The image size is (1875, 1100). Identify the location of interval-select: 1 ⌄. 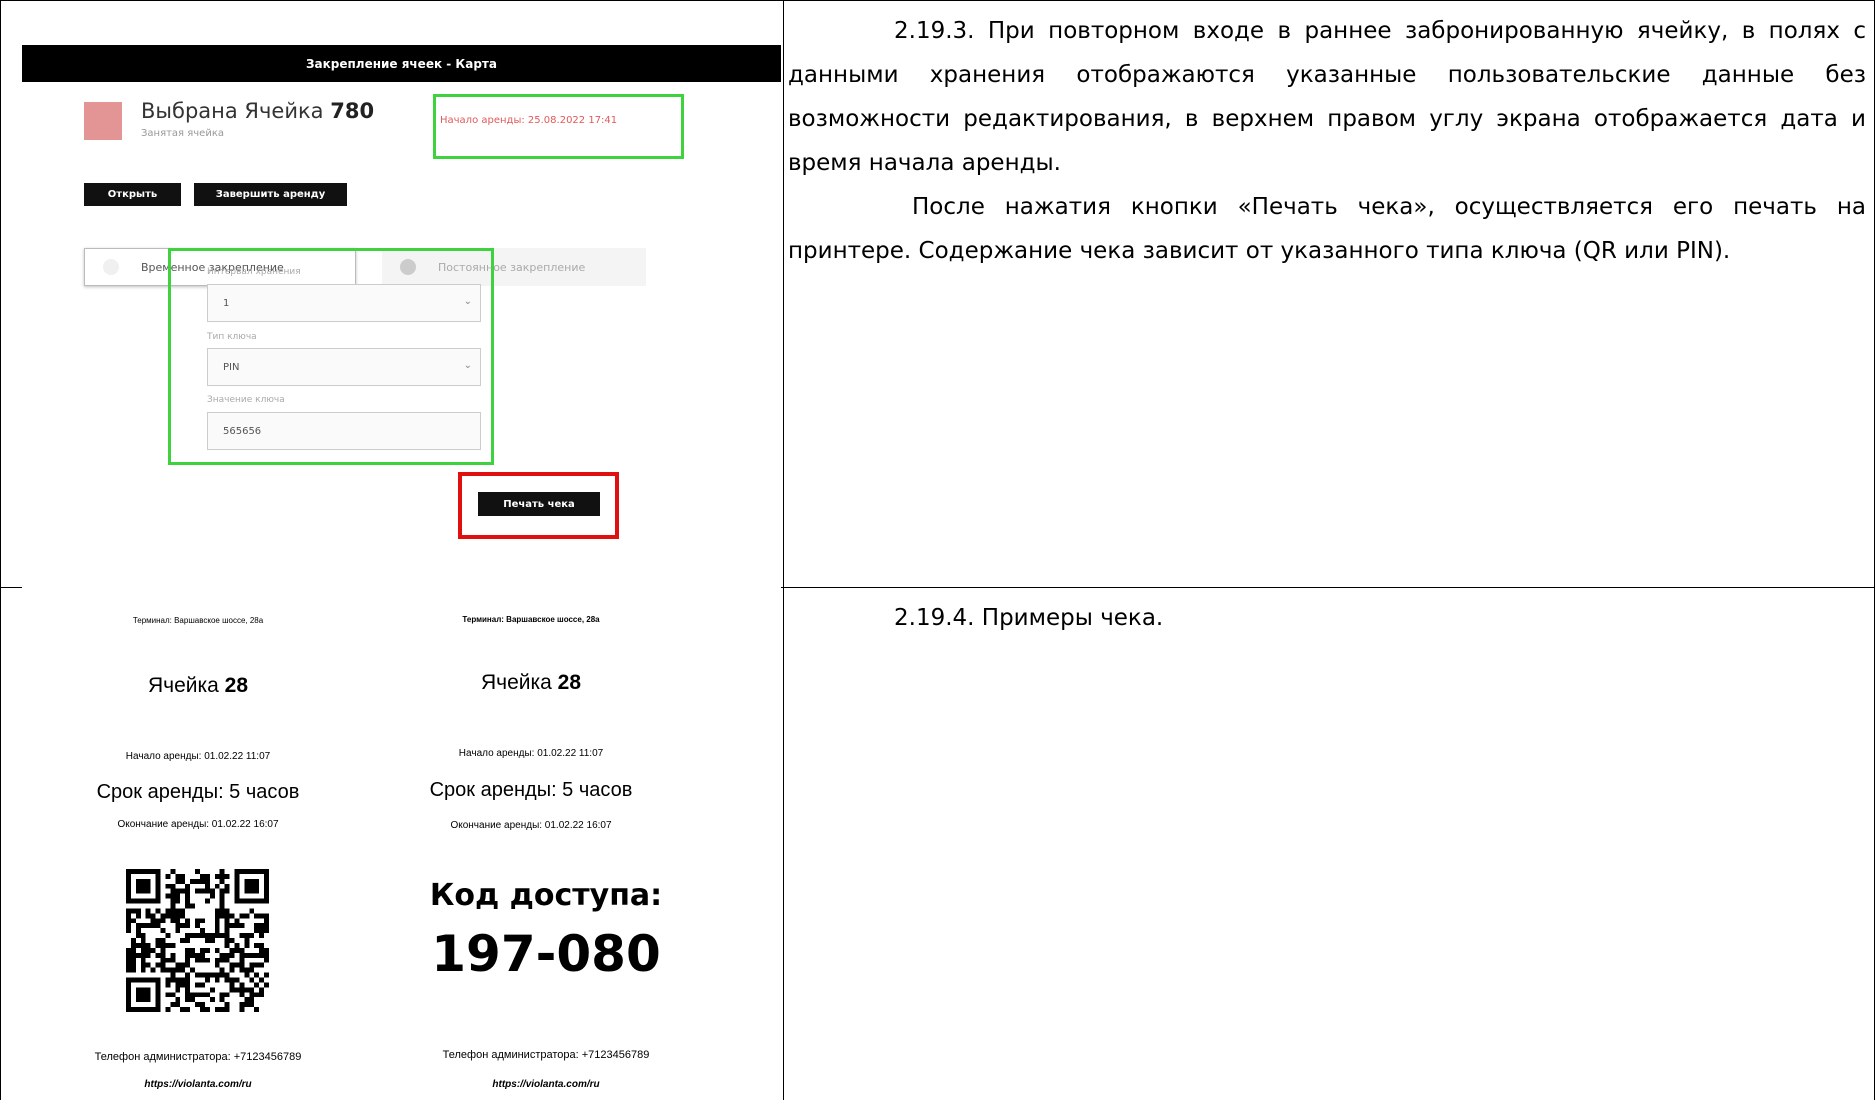
(344, 303).